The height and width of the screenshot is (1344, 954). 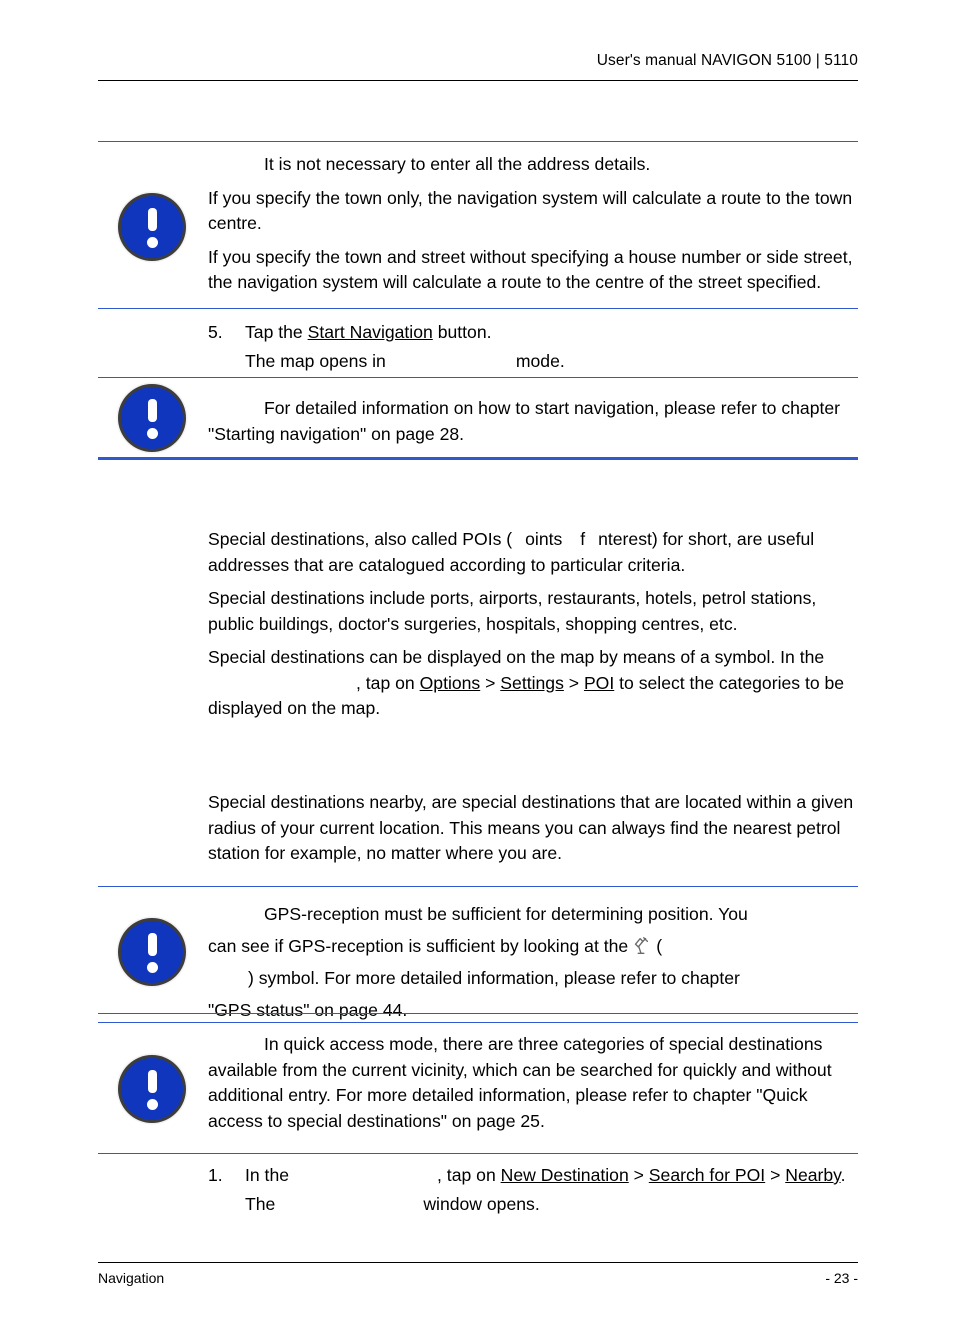 What do you see at coordinates (550, 332) in the screenshot?
I see `step-5-body: Tap the Start Navigation button.` at bounding box center [550, 332].